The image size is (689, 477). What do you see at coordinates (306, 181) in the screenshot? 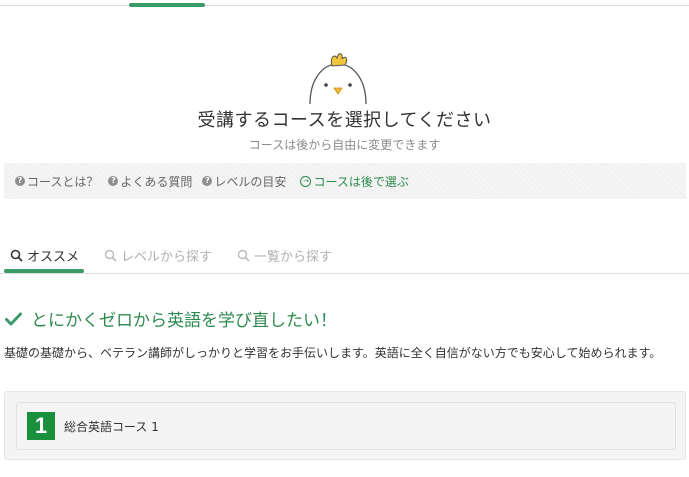
I see `arrow-circle-icon: →` at bounding box center [306, 181].